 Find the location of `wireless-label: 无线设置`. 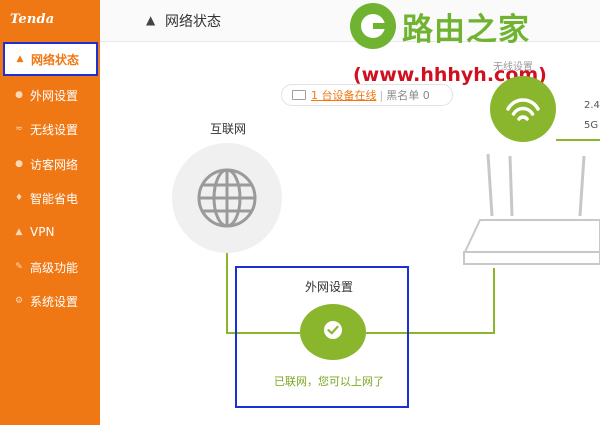

wireless-label: 无线设置 is located at coordinates (513, 67).